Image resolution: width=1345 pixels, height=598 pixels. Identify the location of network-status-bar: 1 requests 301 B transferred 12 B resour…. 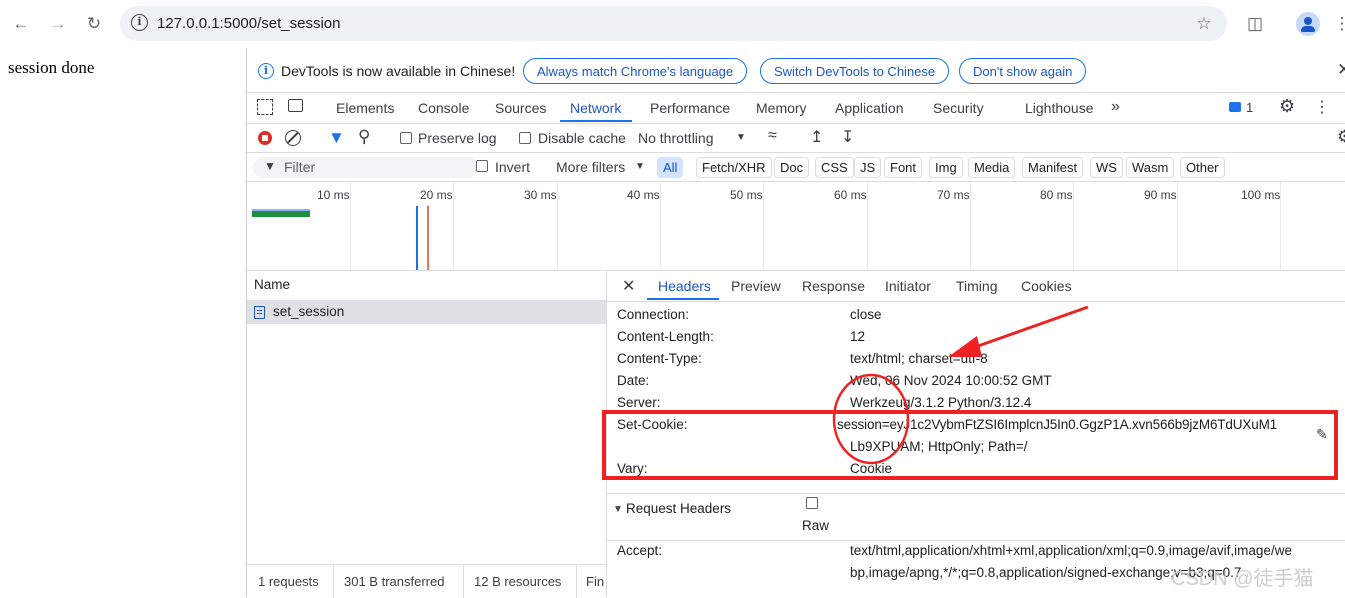
(426, 581).